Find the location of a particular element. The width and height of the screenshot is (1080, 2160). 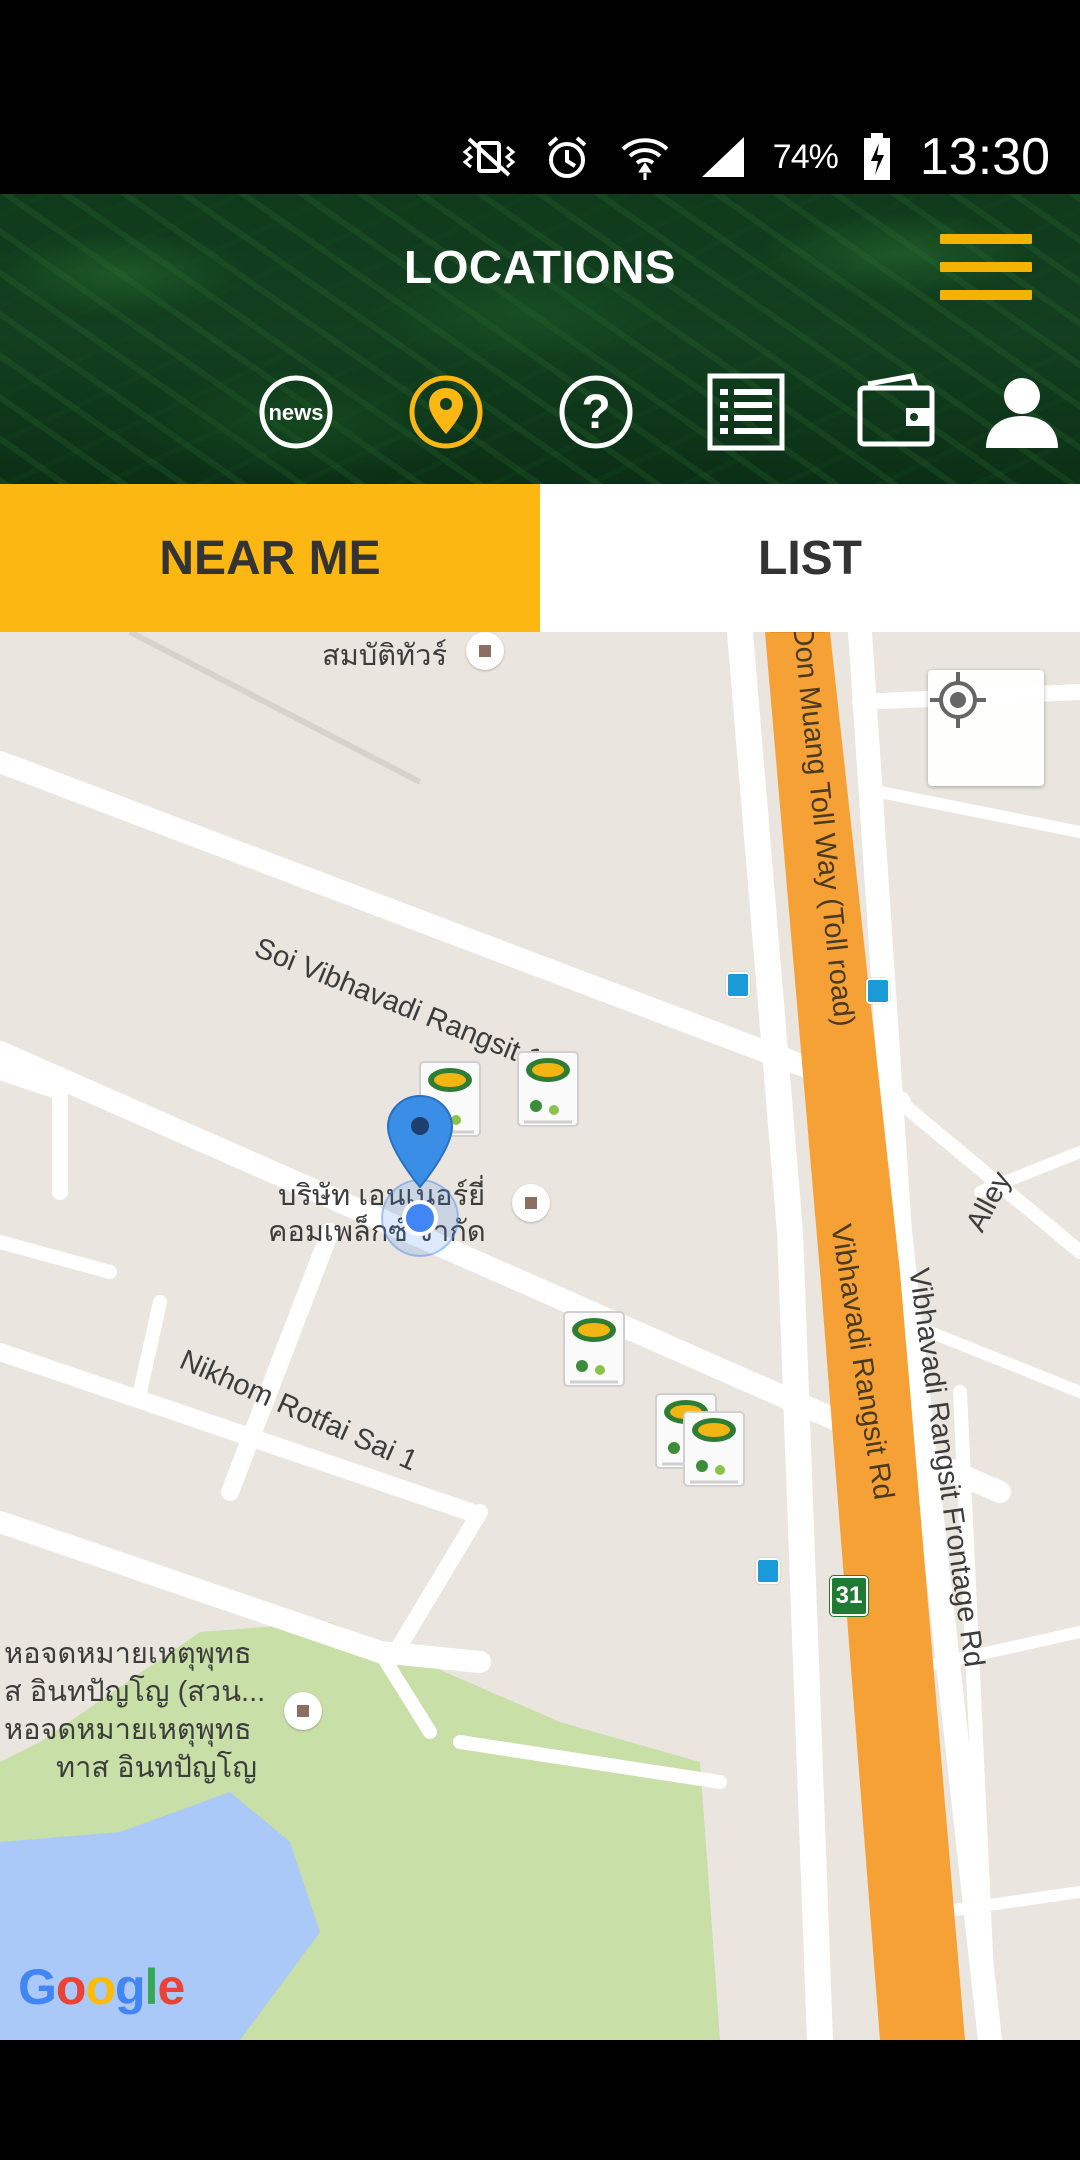

signal-icon is located at coordinates (723, 157).